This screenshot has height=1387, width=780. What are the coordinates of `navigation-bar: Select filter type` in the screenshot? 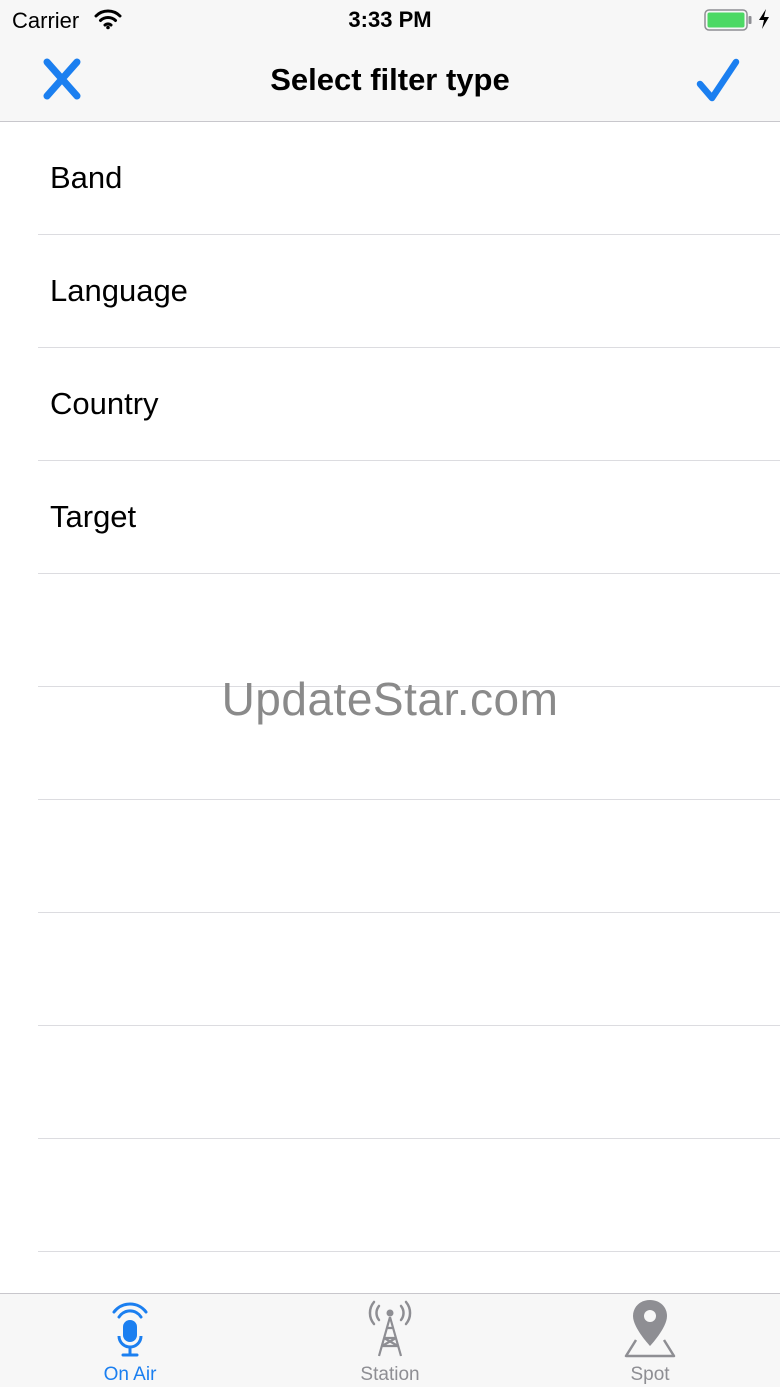 It's located at (390, 81).